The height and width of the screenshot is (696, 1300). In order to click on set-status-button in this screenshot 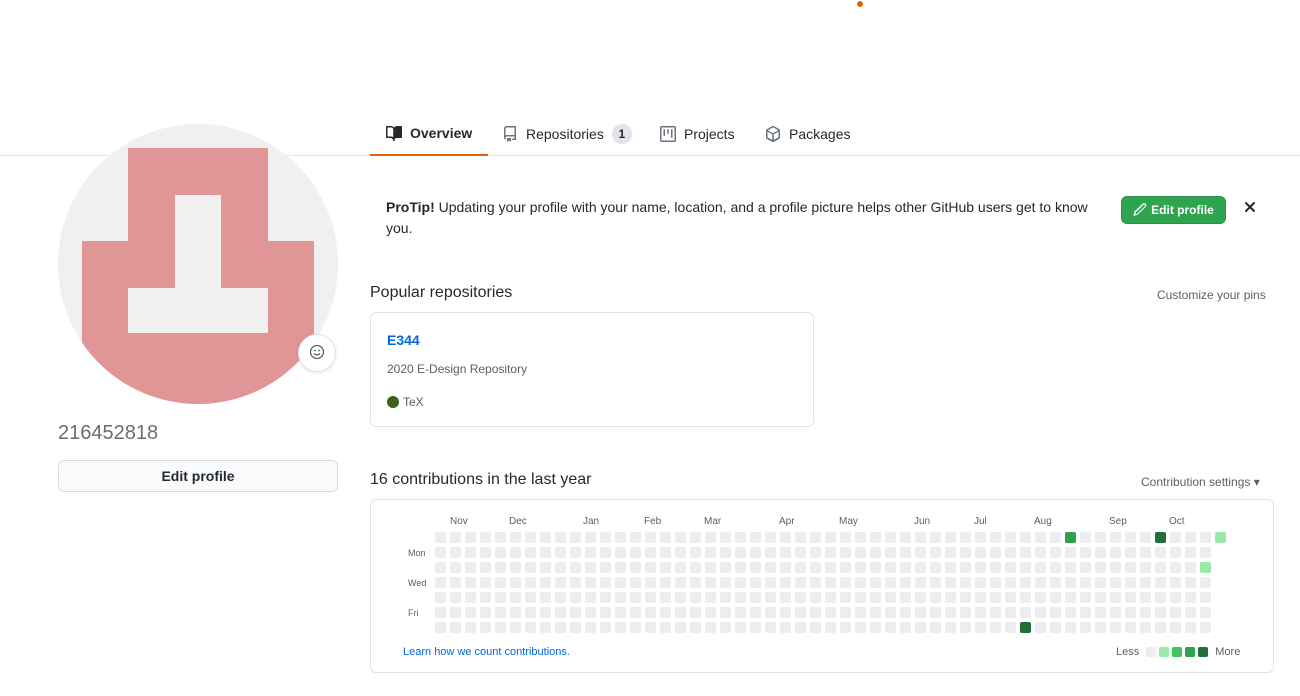, I will do `click(317, 353)`.